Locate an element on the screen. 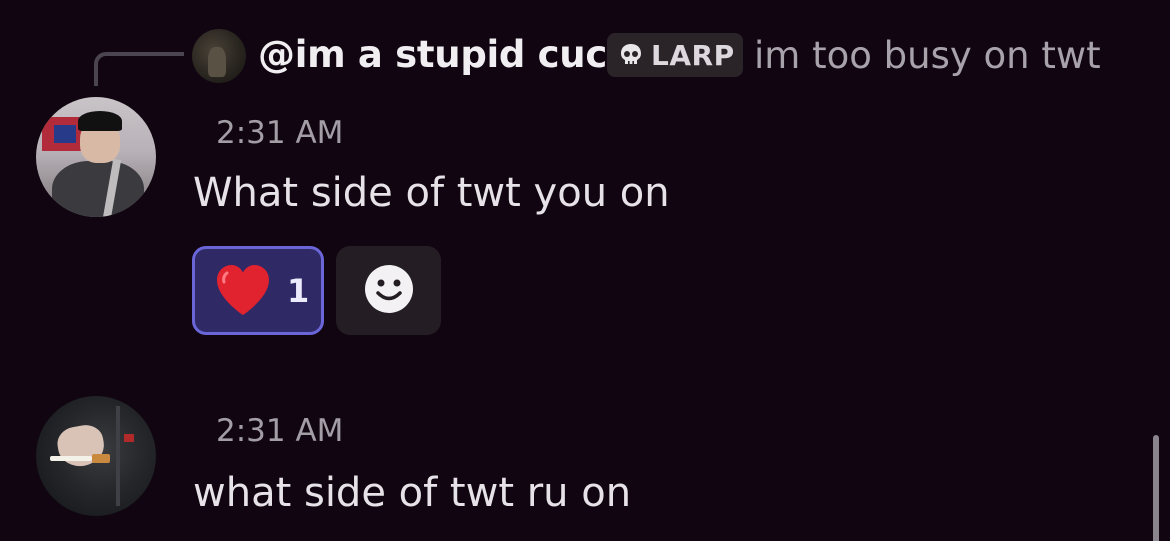 This screenshot has height=541, width=1170. reaction-heart-button: 1 is located at coordinates (258, 290).